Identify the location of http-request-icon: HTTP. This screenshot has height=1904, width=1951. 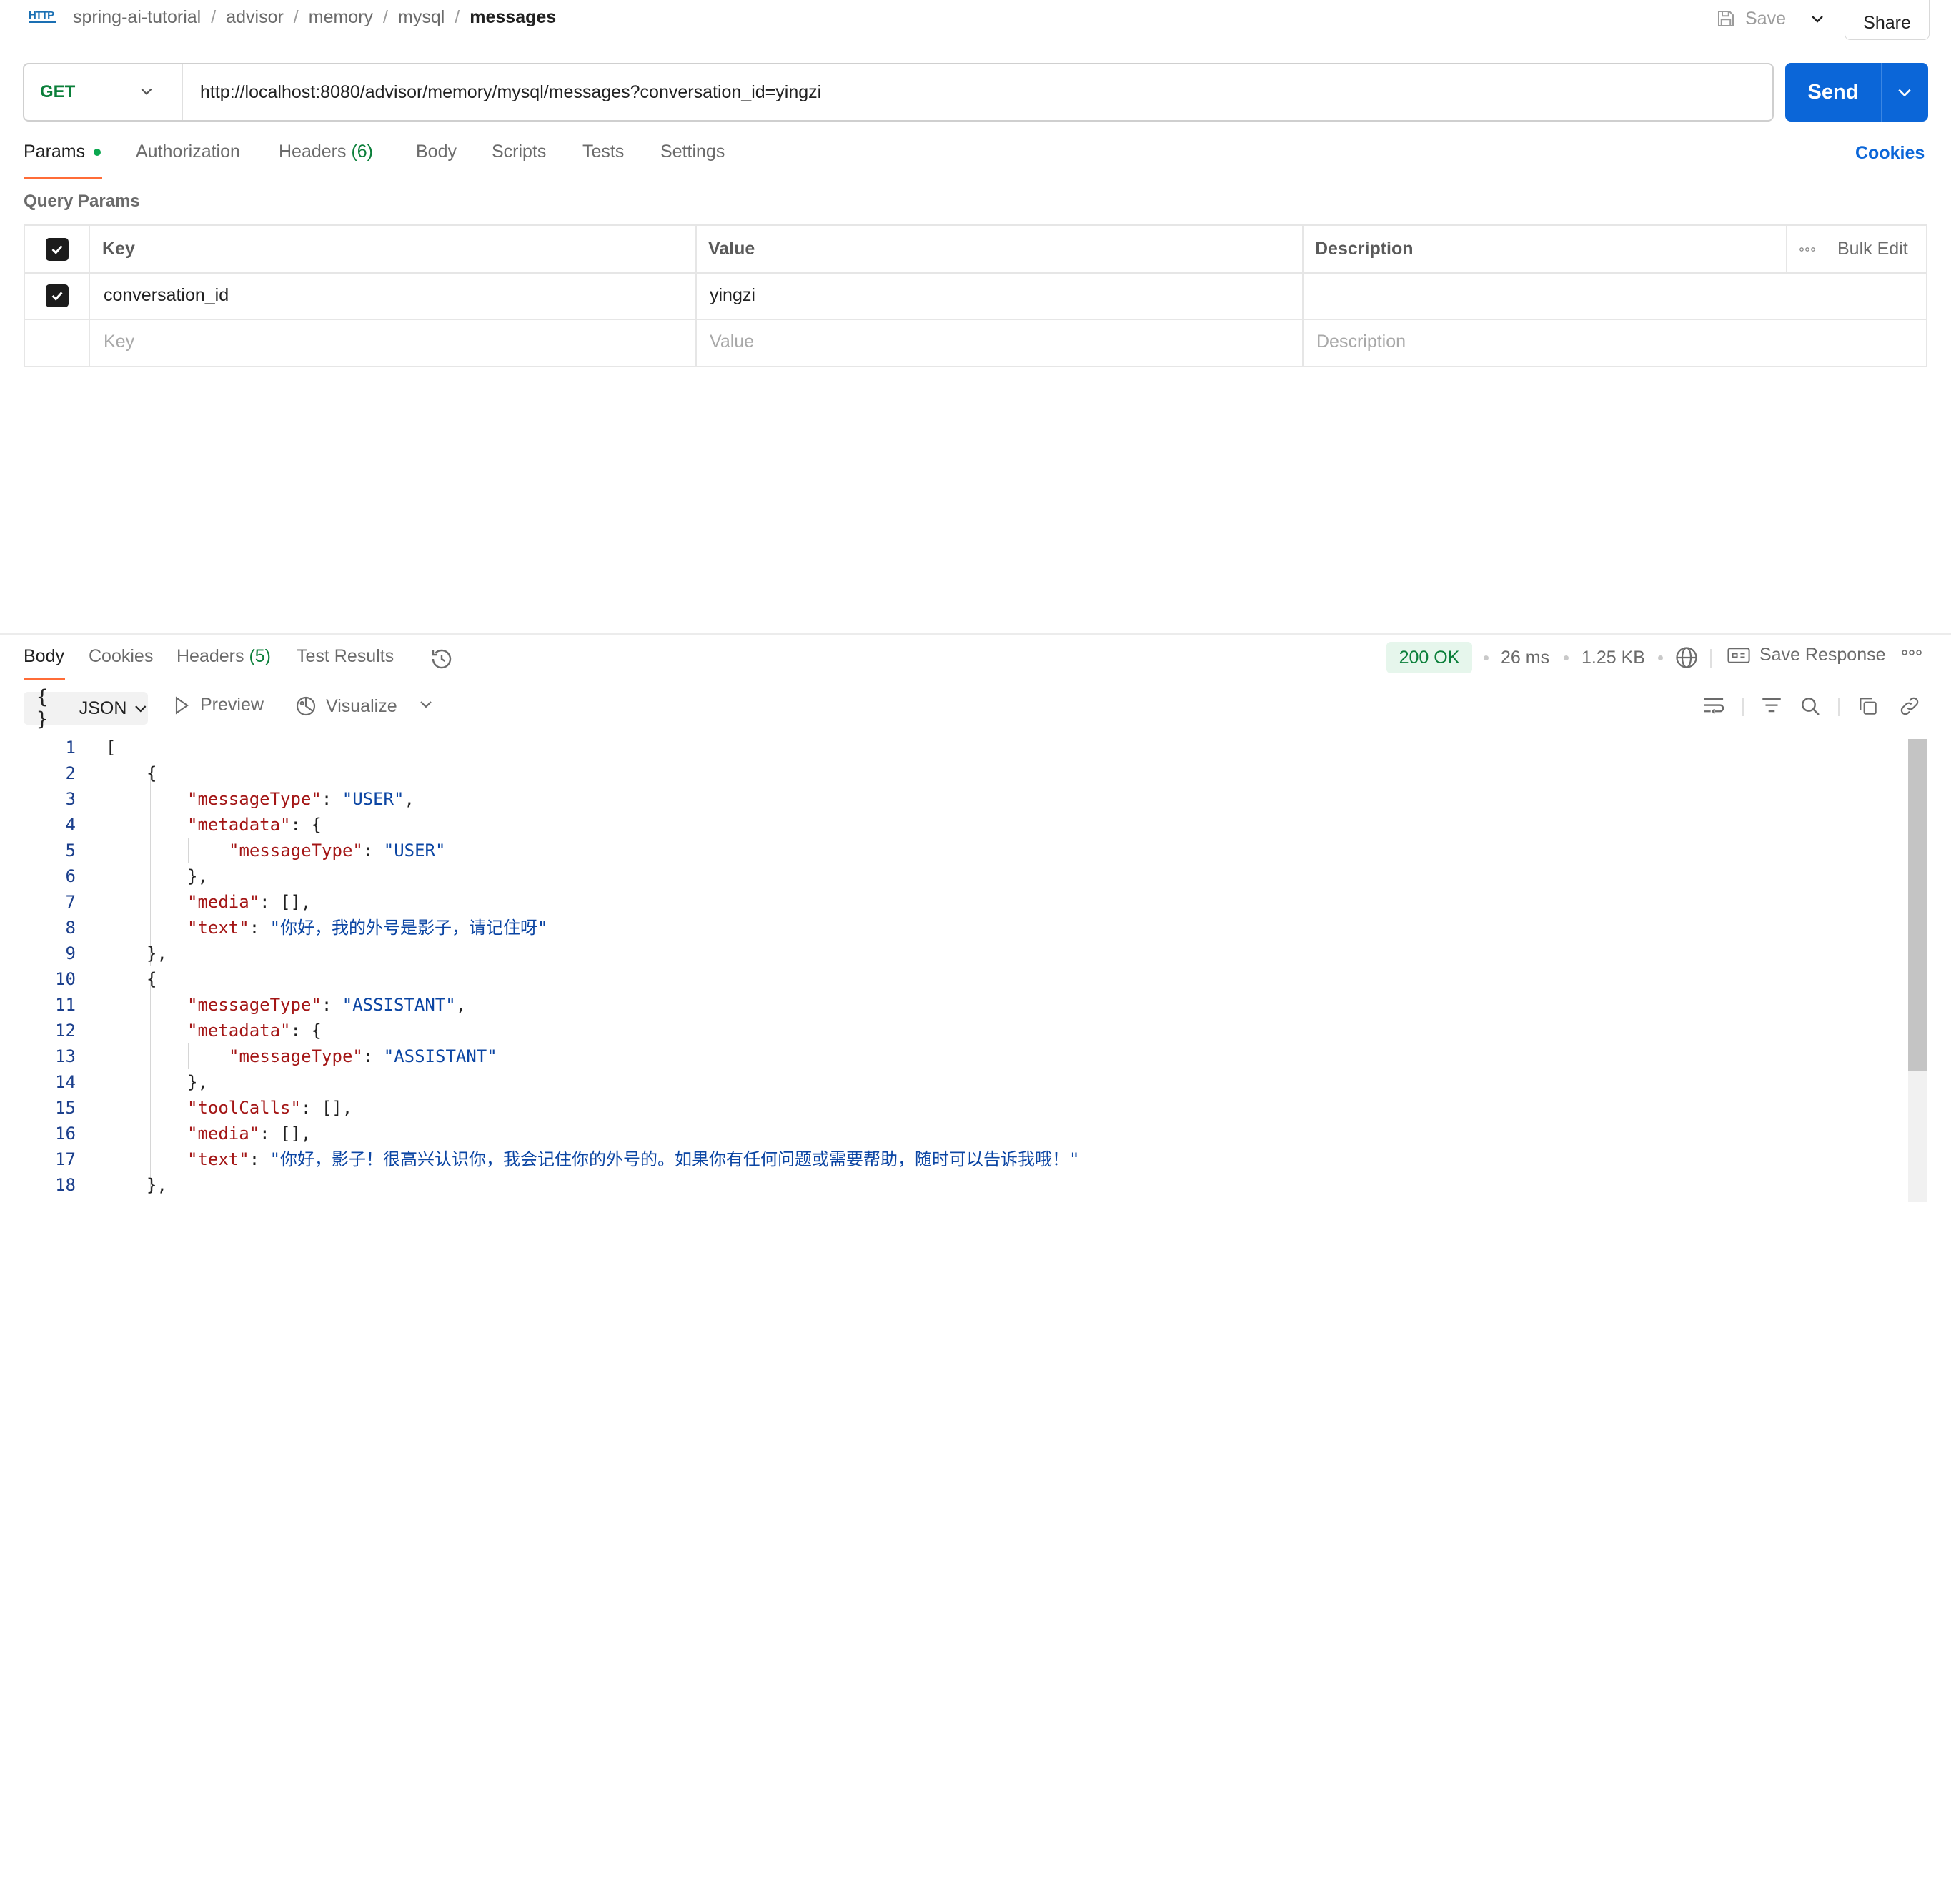
(42, 18).